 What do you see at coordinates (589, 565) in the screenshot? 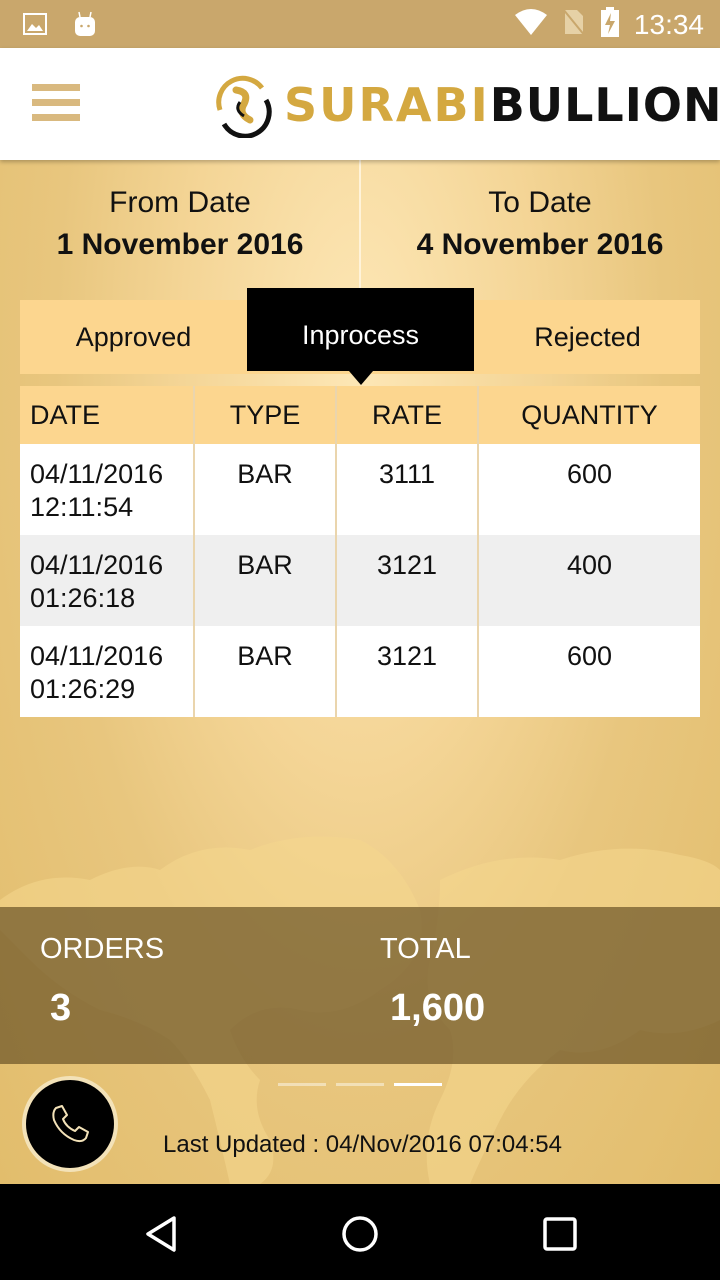
I see `cell-quantity: 400` at bounding box center [589, 565].